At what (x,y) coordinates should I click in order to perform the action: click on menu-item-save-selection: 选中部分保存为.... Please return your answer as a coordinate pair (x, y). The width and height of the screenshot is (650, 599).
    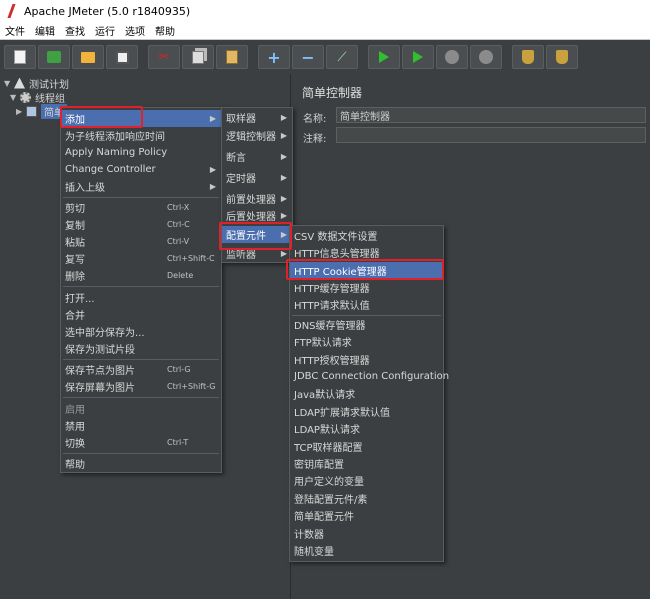
    Looking at the image, I should click on (141, 331).